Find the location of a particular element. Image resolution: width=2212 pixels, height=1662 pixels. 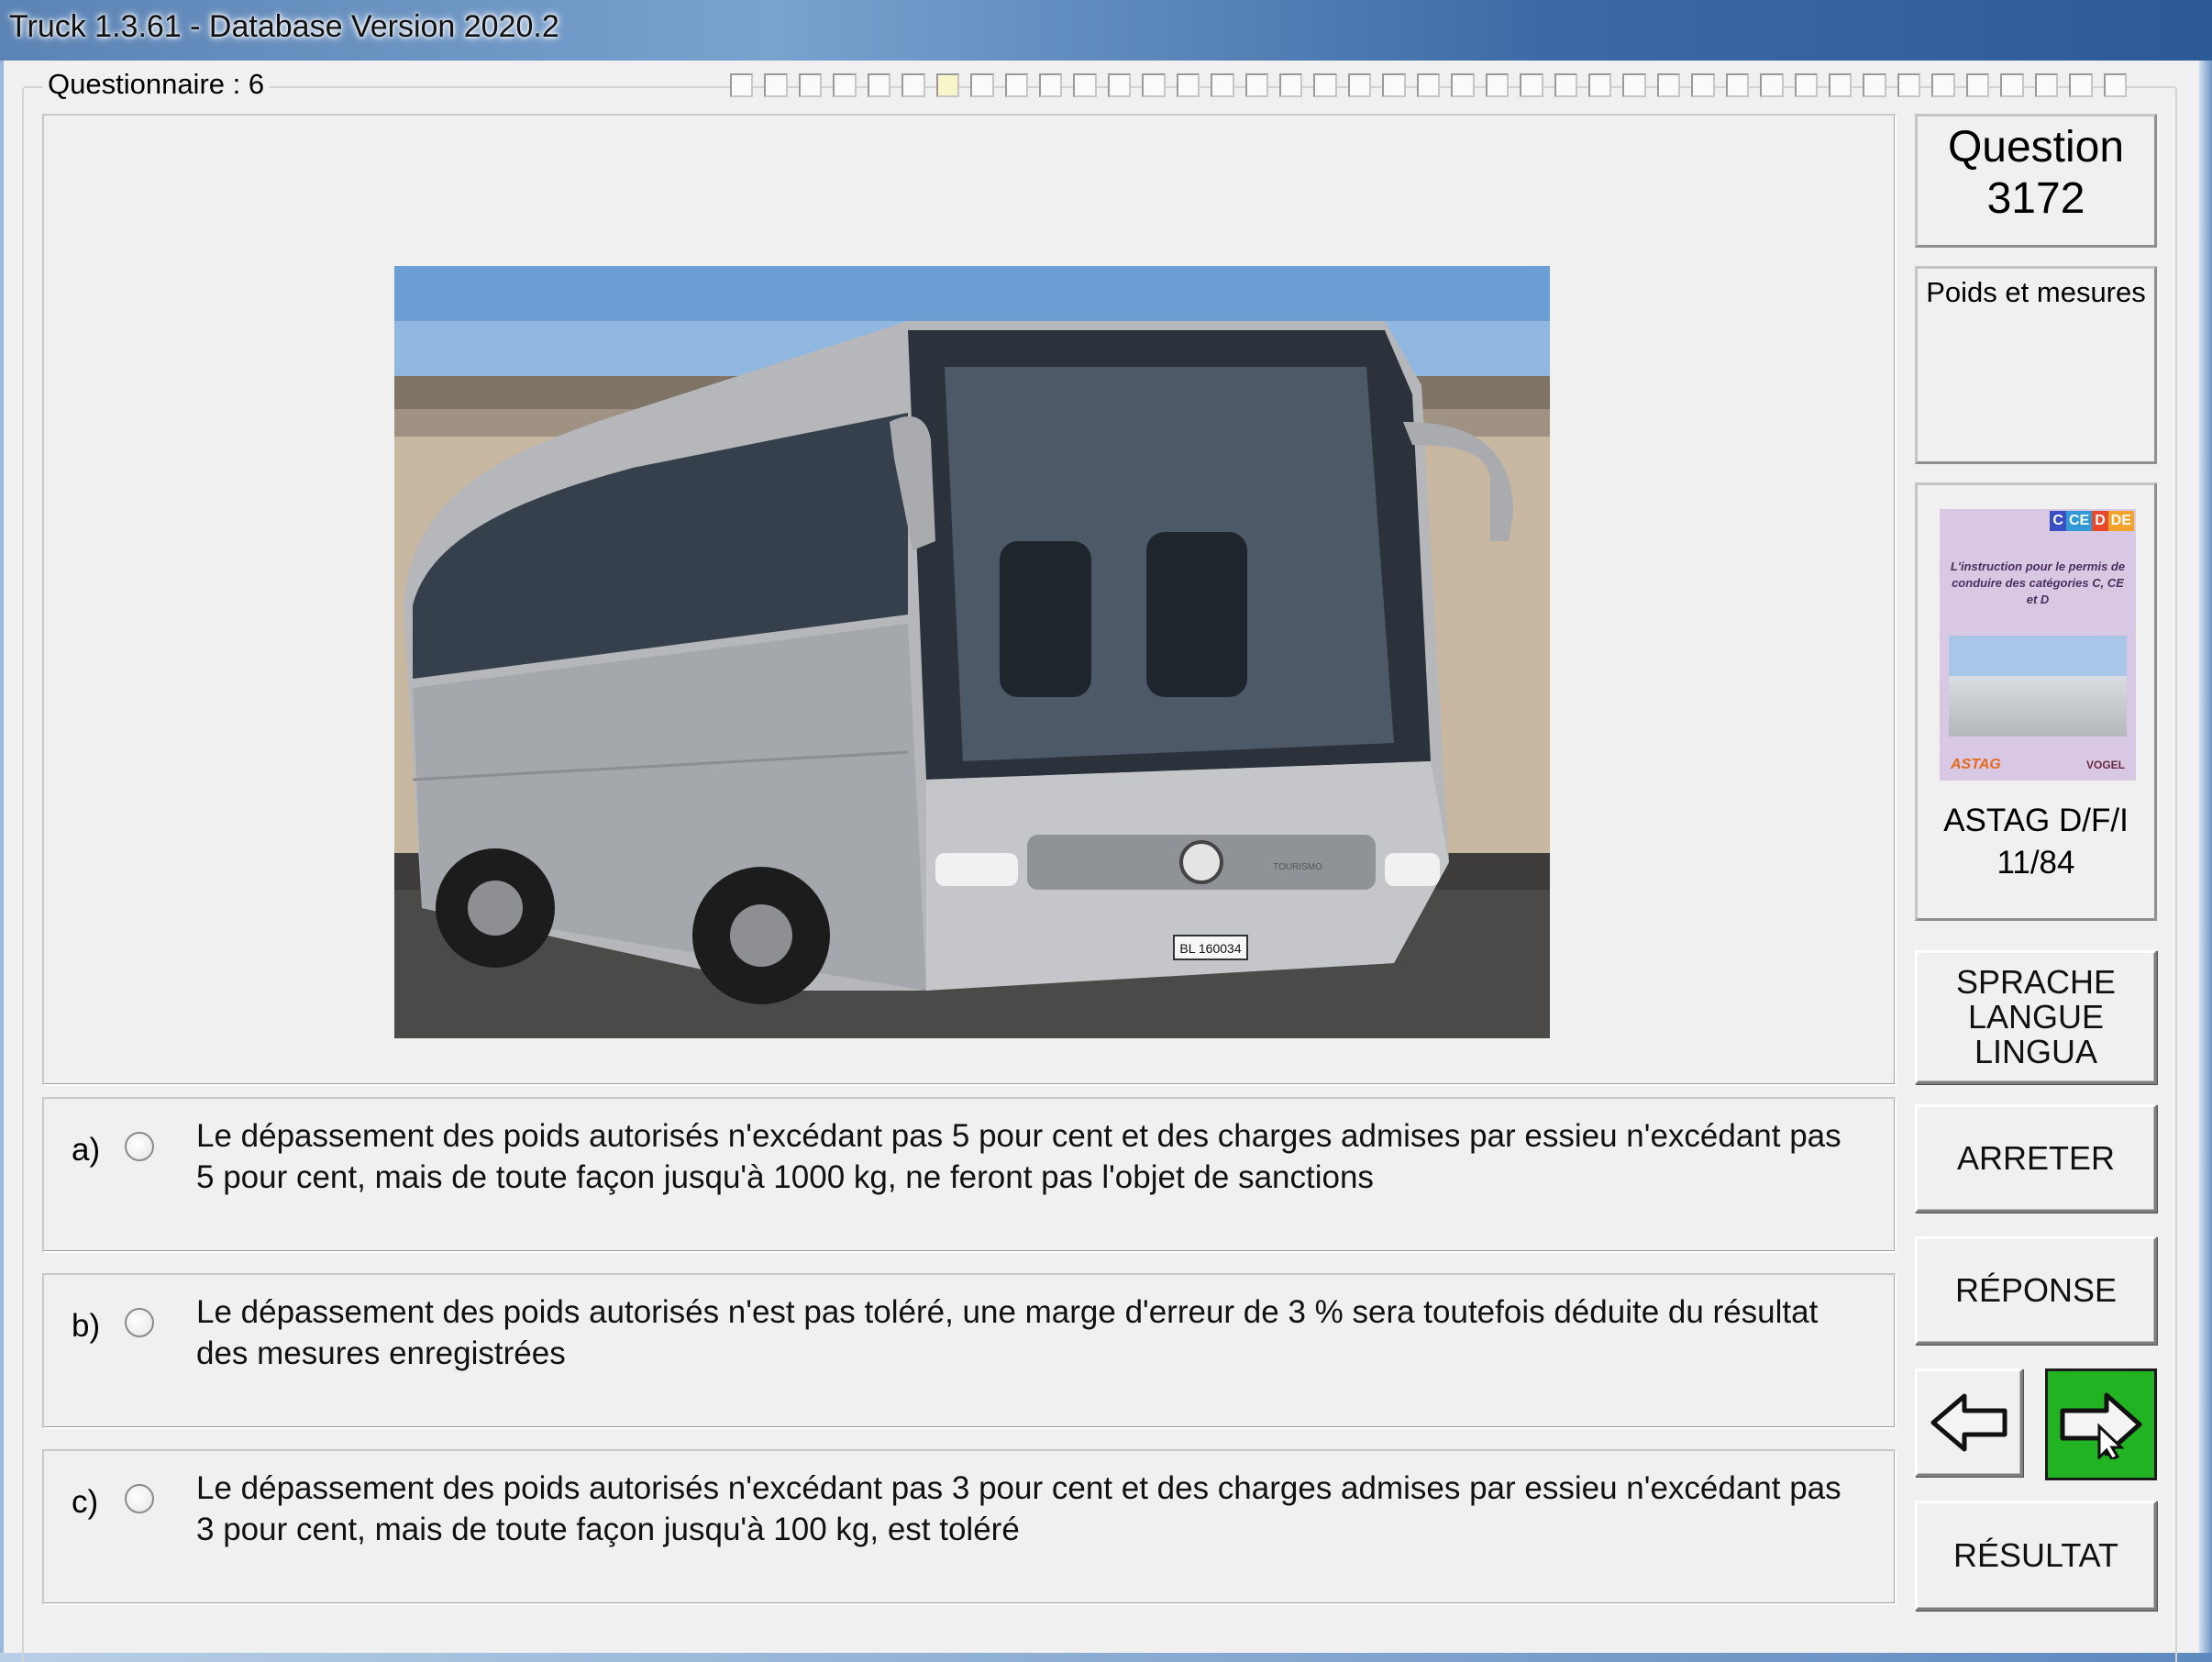

next-button is located at coordinates (2101, 1424).